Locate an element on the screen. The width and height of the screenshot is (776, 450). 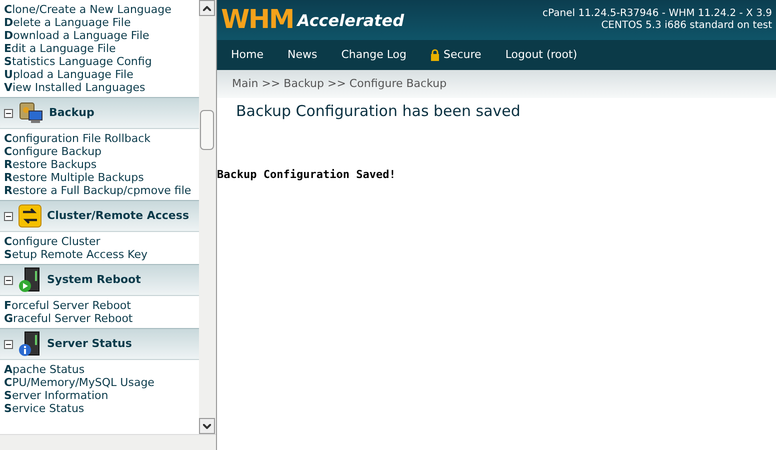
nav-link: Home is located at coordinates (247, 55).